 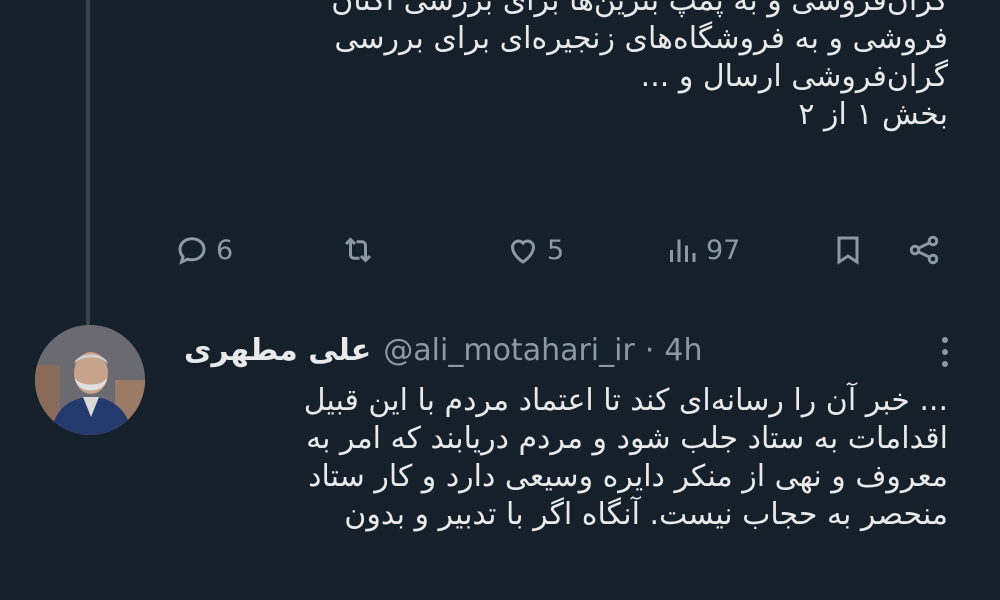 What do you see at coordinates (723, 250) in the screenshot?
I see `views-count: 97` at bounding box center [723, 250].